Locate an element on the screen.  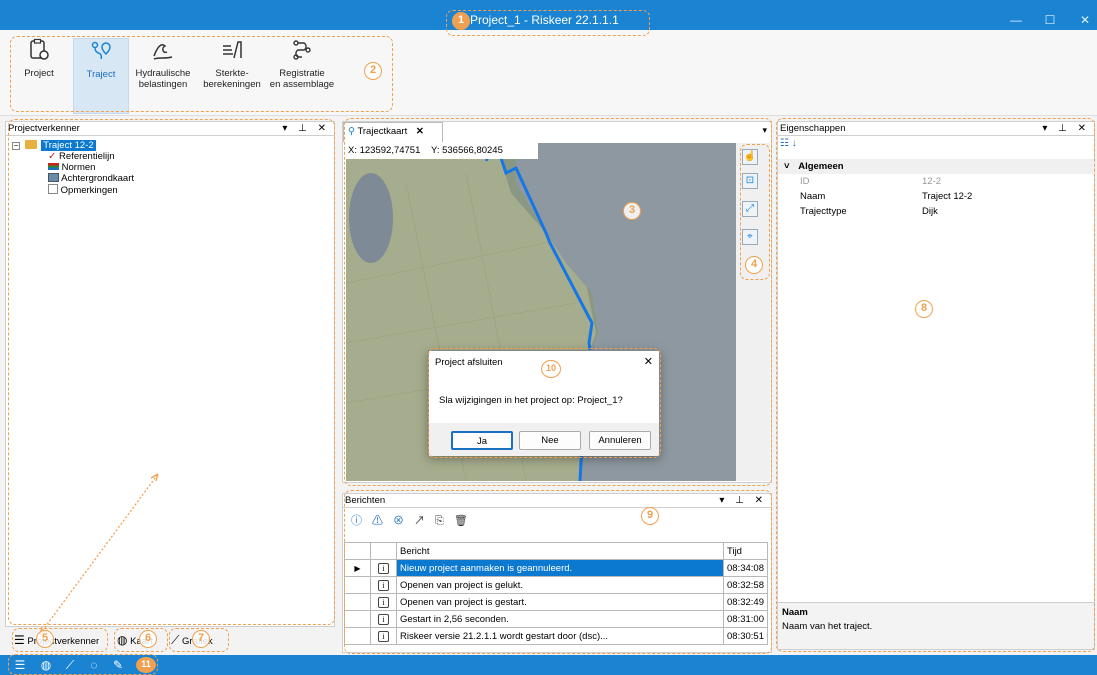
property-row-naam: Naam Traject 12-2 is located at coordinates (937, 196).